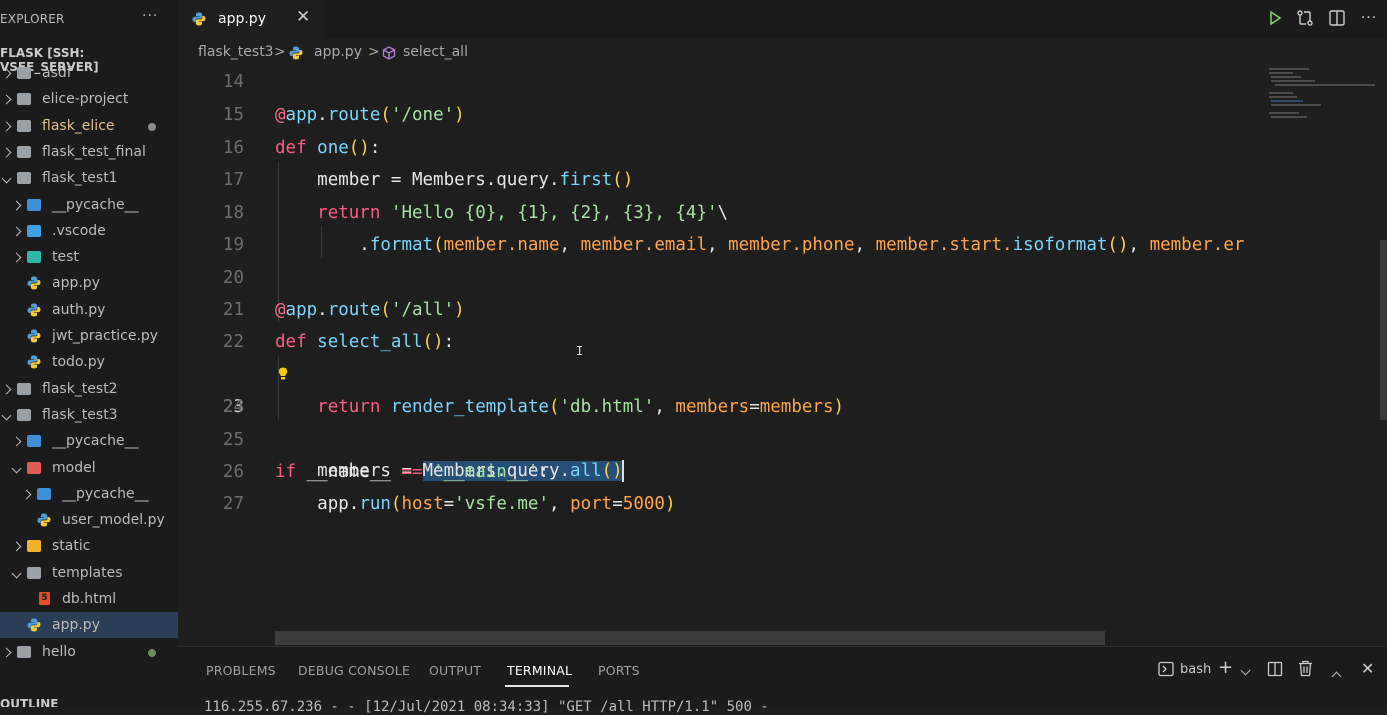 This screenshot has width=1387, height=715. What do you see at coordinates (233, 148) in the screenshot?
I see `line-number: 16` at bounding box center [233, 148].